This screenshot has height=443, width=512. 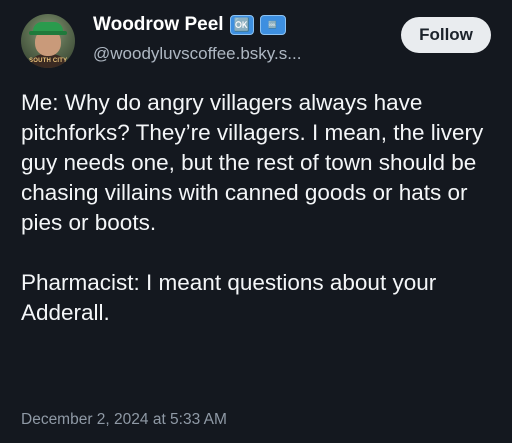 I want to click on post-timestamp: December 2, 2024 at 5:33 AM, so click(x=124, y=420).